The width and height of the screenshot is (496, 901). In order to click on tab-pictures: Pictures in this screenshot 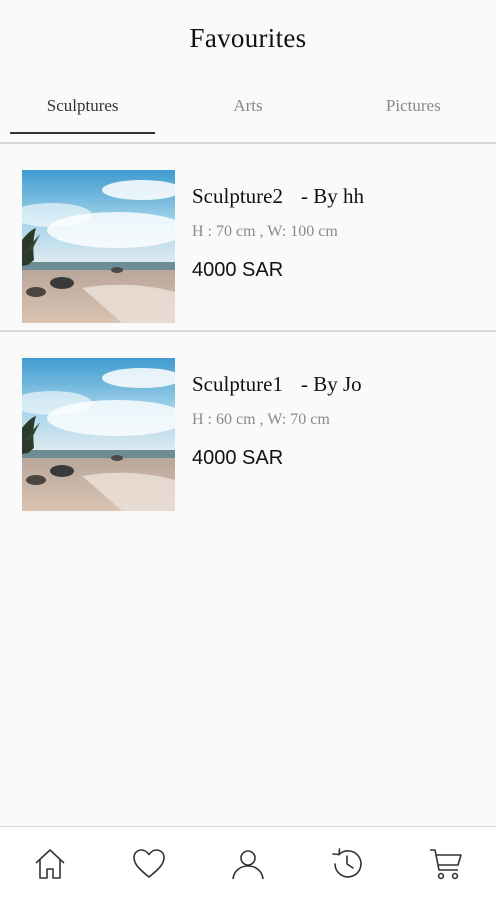, I will do `click(413, 106)`.